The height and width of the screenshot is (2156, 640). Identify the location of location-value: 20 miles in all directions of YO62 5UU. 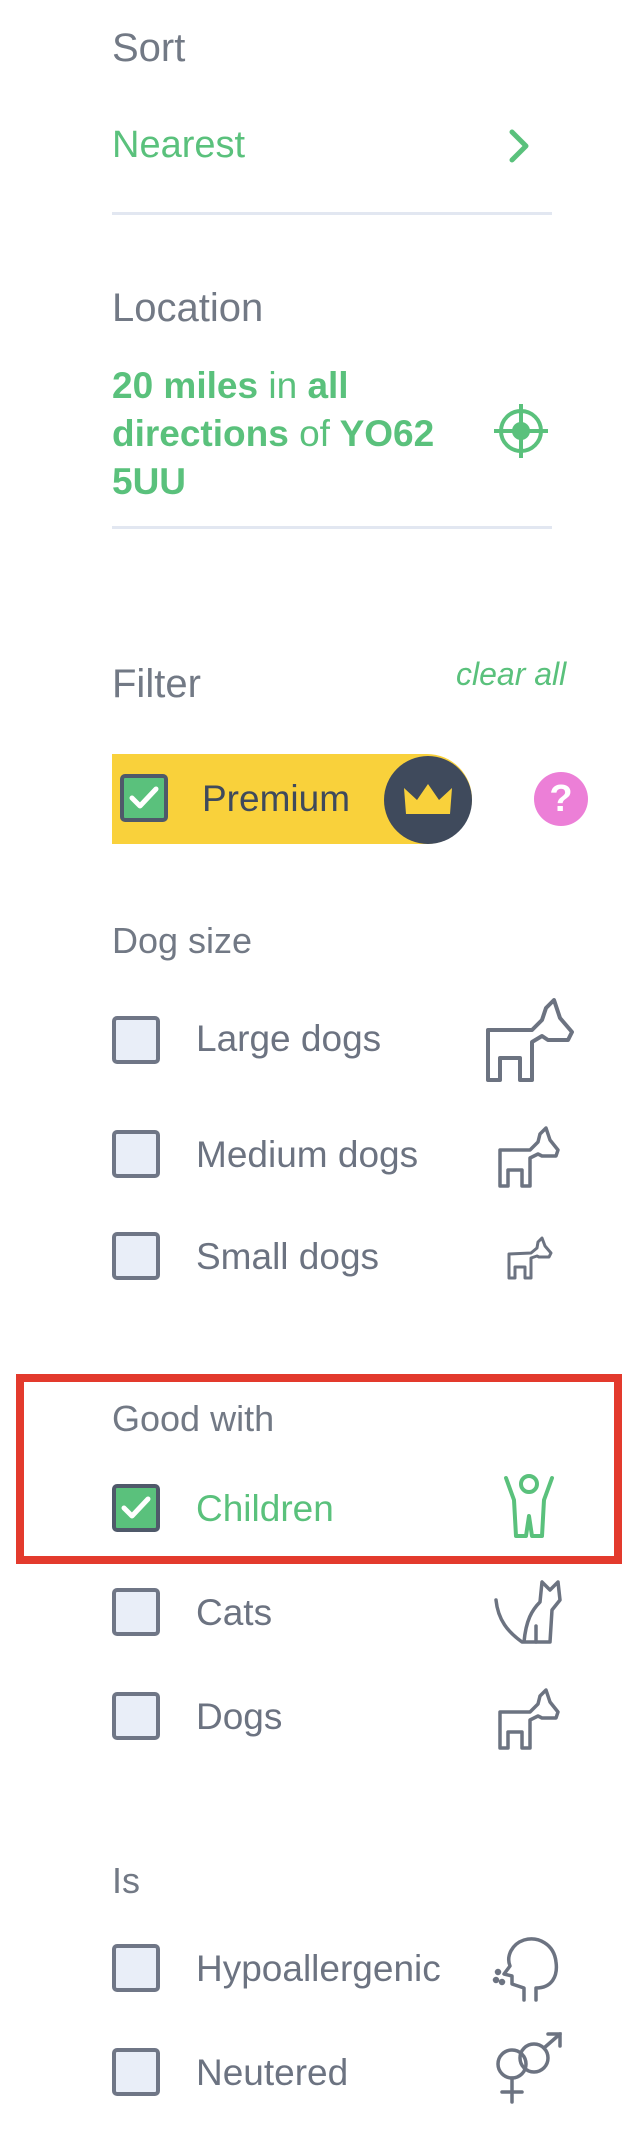
(302, 434).